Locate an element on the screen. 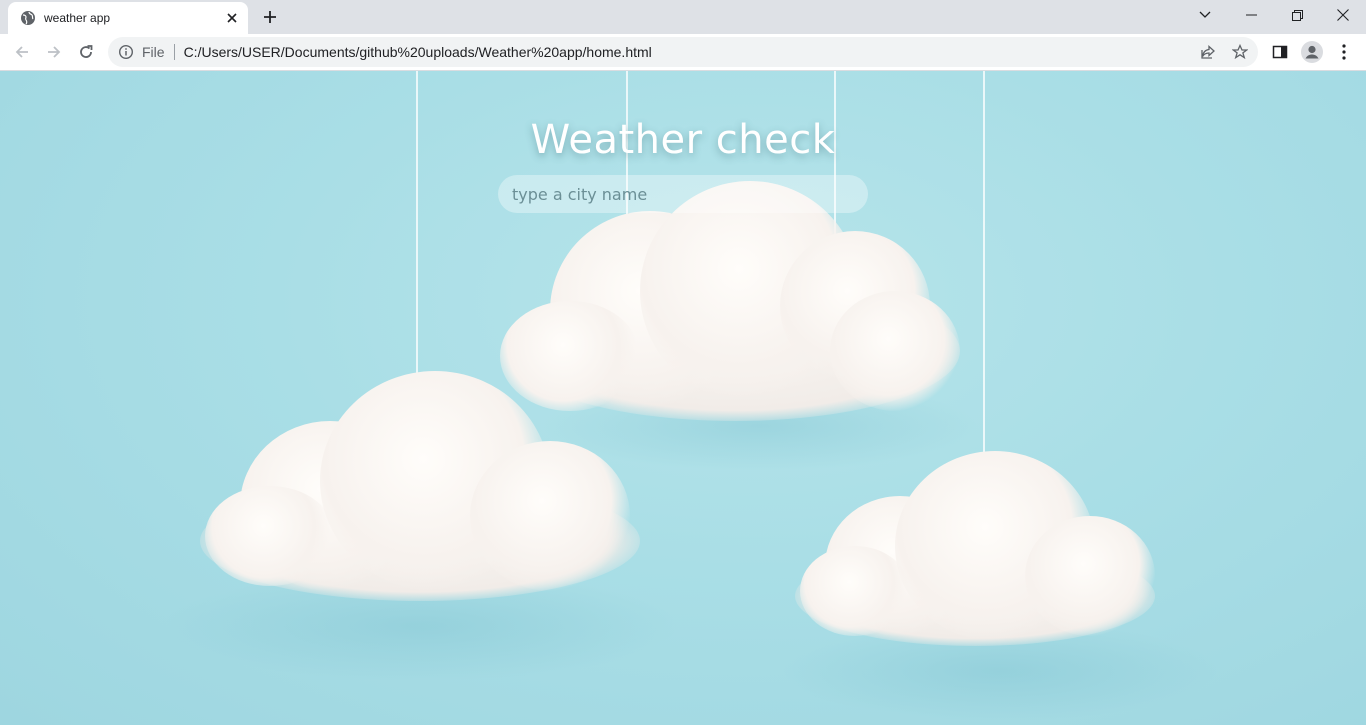 The height and width of the screenshot is (725, 1366). restore-icon is located at coordinates (1297, 15).